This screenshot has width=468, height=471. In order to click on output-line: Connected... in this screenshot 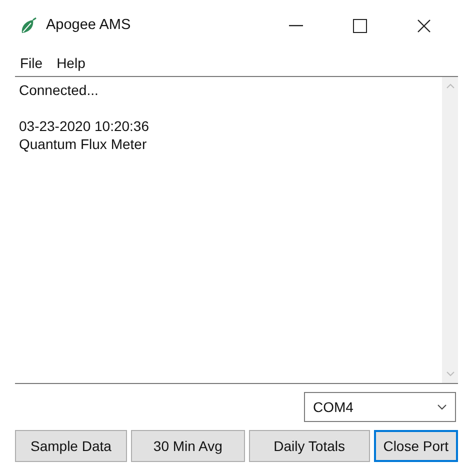, I will do `click(59, 90)`.